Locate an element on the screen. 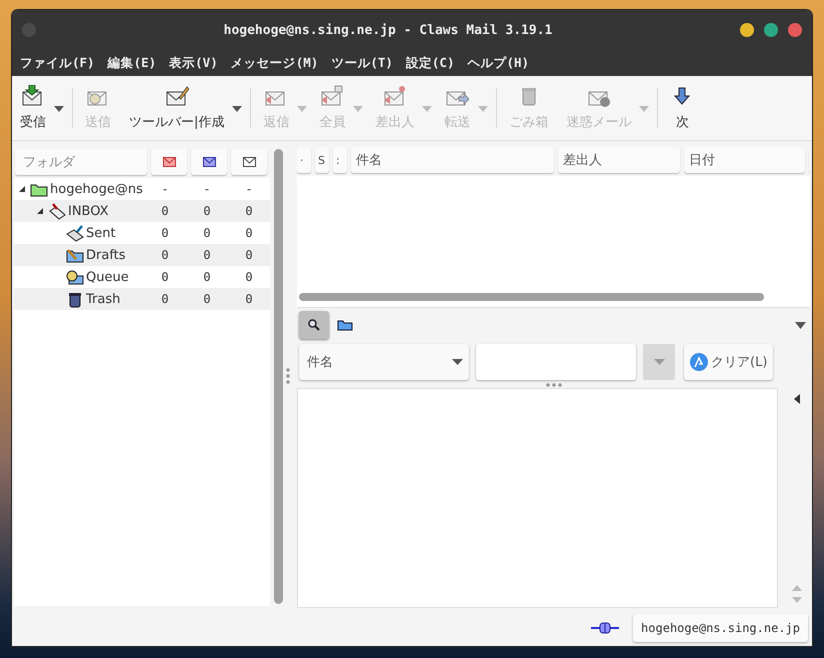 The image size is (824, 658). menu-item: ファイル(F) is located at coordinates (57, 63).